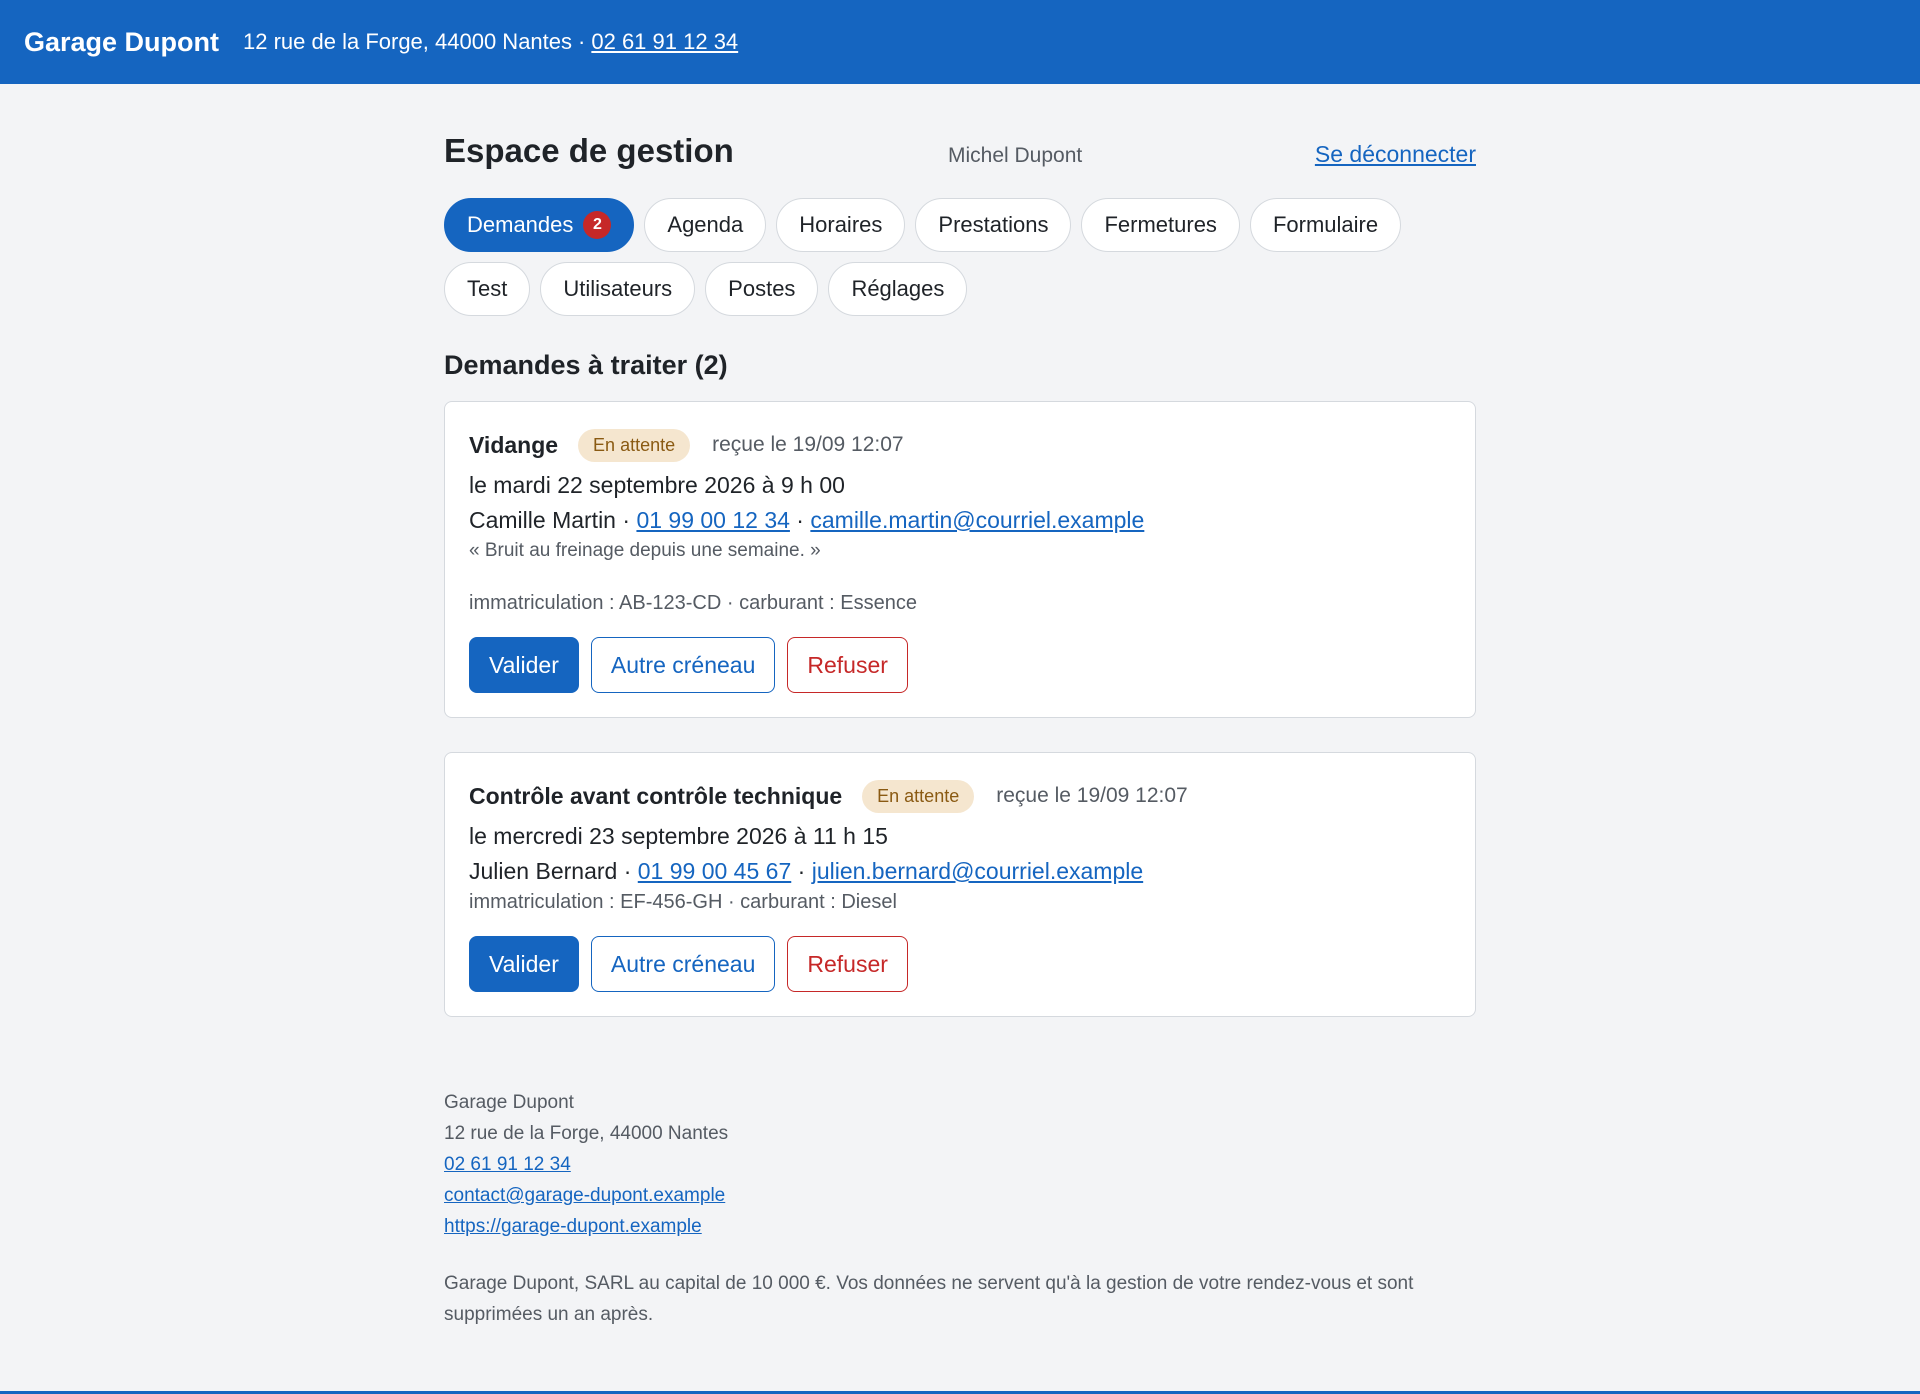  What do you see at coordinates (520, 224) in the screenshot?
I see `tab-label: Demandes` at bounding box center [520, 224].